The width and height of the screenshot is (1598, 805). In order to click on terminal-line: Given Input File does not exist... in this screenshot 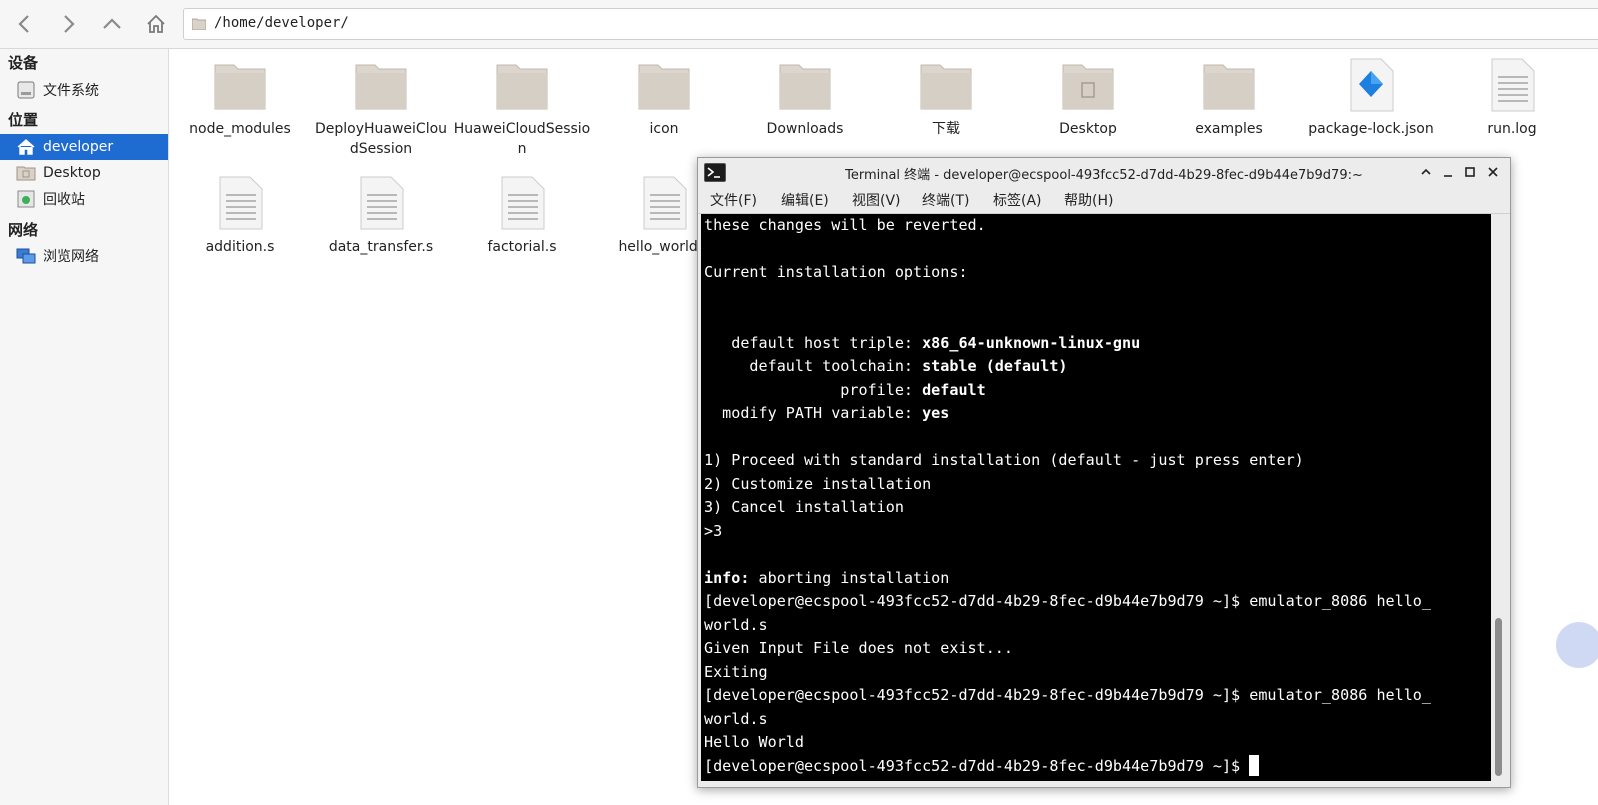, I will do `click(858, 648)`.